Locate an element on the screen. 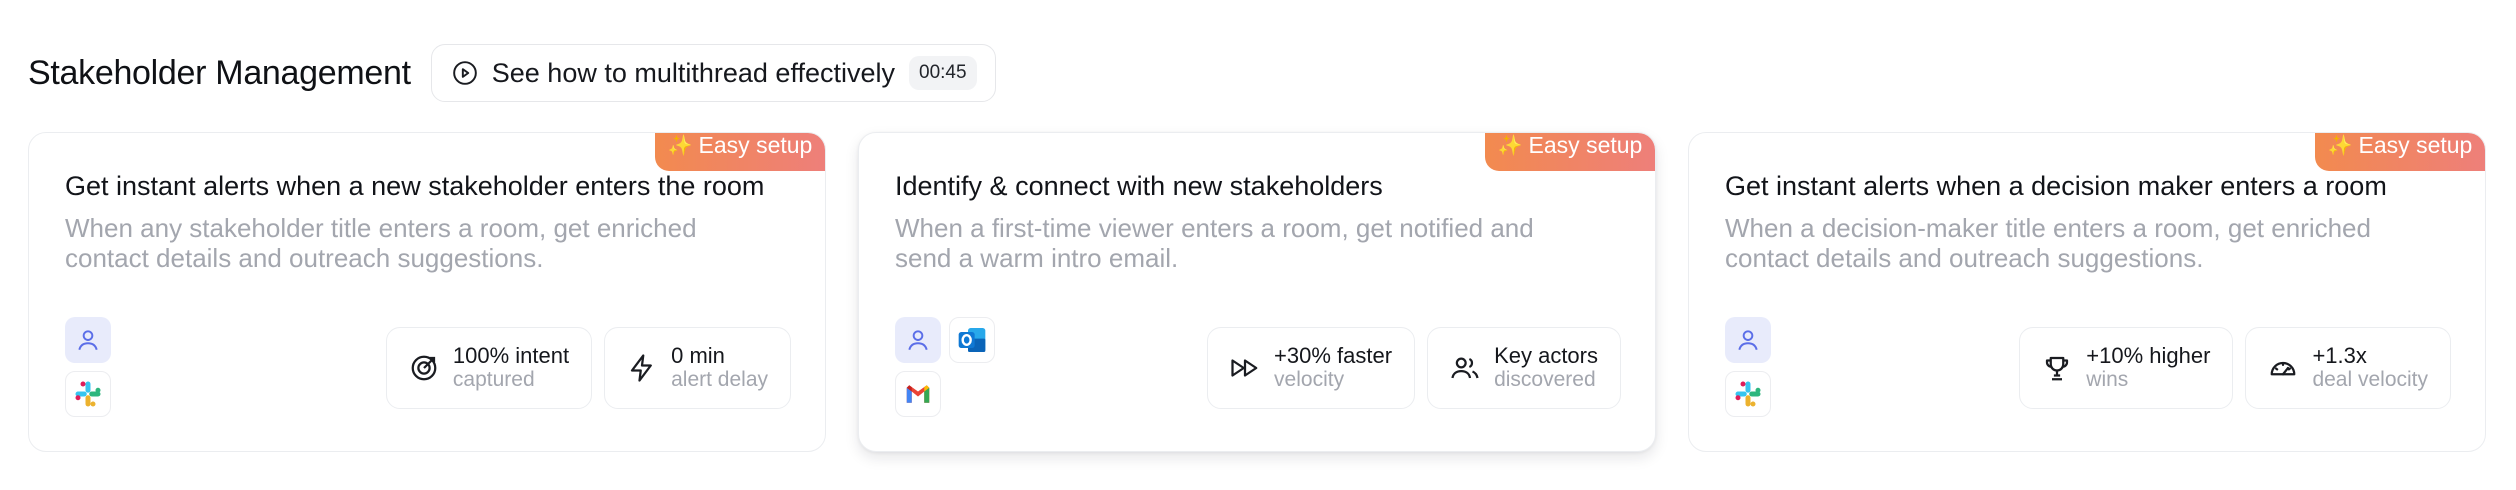 The image size is (2516, 490). target-icon is located at coordinates (424, 368).